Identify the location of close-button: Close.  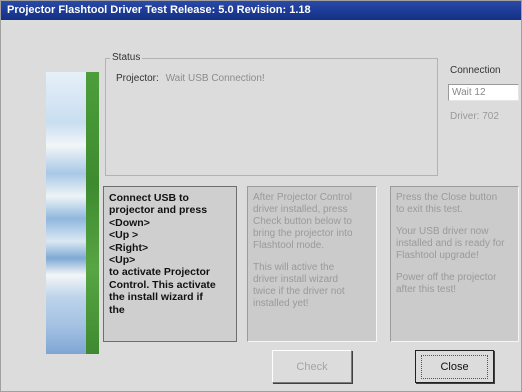
(454, 366).